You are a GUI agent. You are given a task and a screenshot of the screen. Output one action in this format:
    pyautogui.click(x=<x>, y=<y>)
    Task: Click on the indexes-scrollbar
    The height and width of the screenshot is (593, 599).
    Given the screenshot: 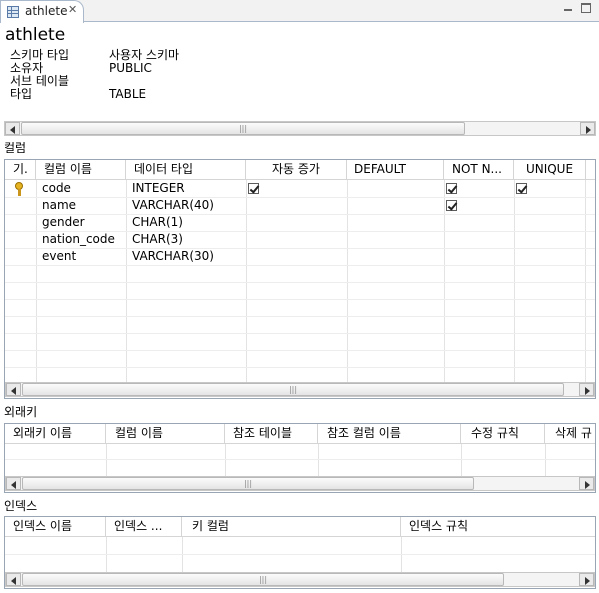 What is the action you would take?
    pyautogui.click(x=300, y=579)
    